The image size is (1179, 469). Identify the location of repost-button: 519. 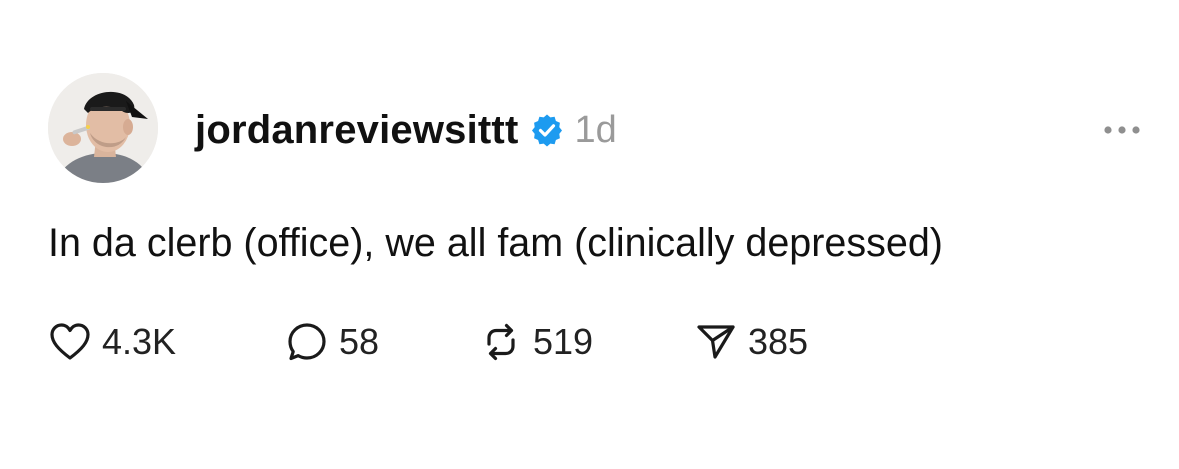
(536, 342).